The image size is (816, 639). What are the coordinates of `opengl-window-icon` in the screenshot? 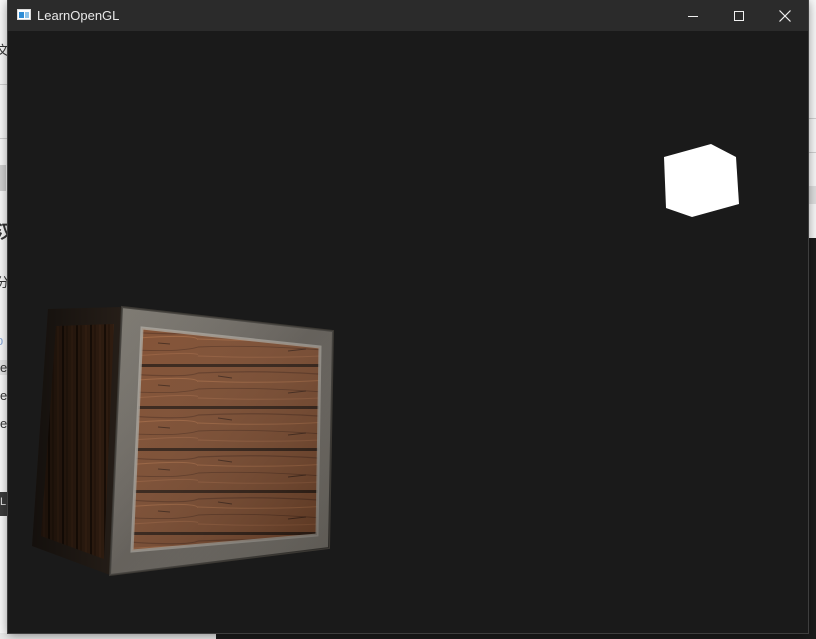 It's located at (24, 14).